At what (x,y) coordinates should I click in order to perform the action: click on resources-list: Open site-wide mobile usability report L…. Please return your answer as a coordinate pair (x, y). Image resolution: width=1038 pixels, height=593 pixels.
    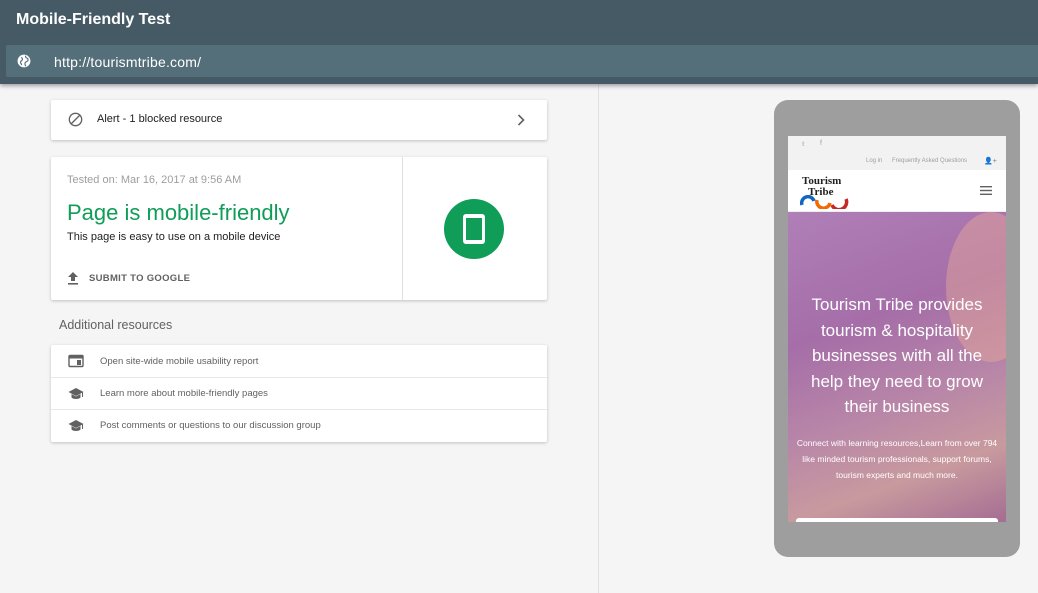
    Looking at the image, I should click on (299, 393).